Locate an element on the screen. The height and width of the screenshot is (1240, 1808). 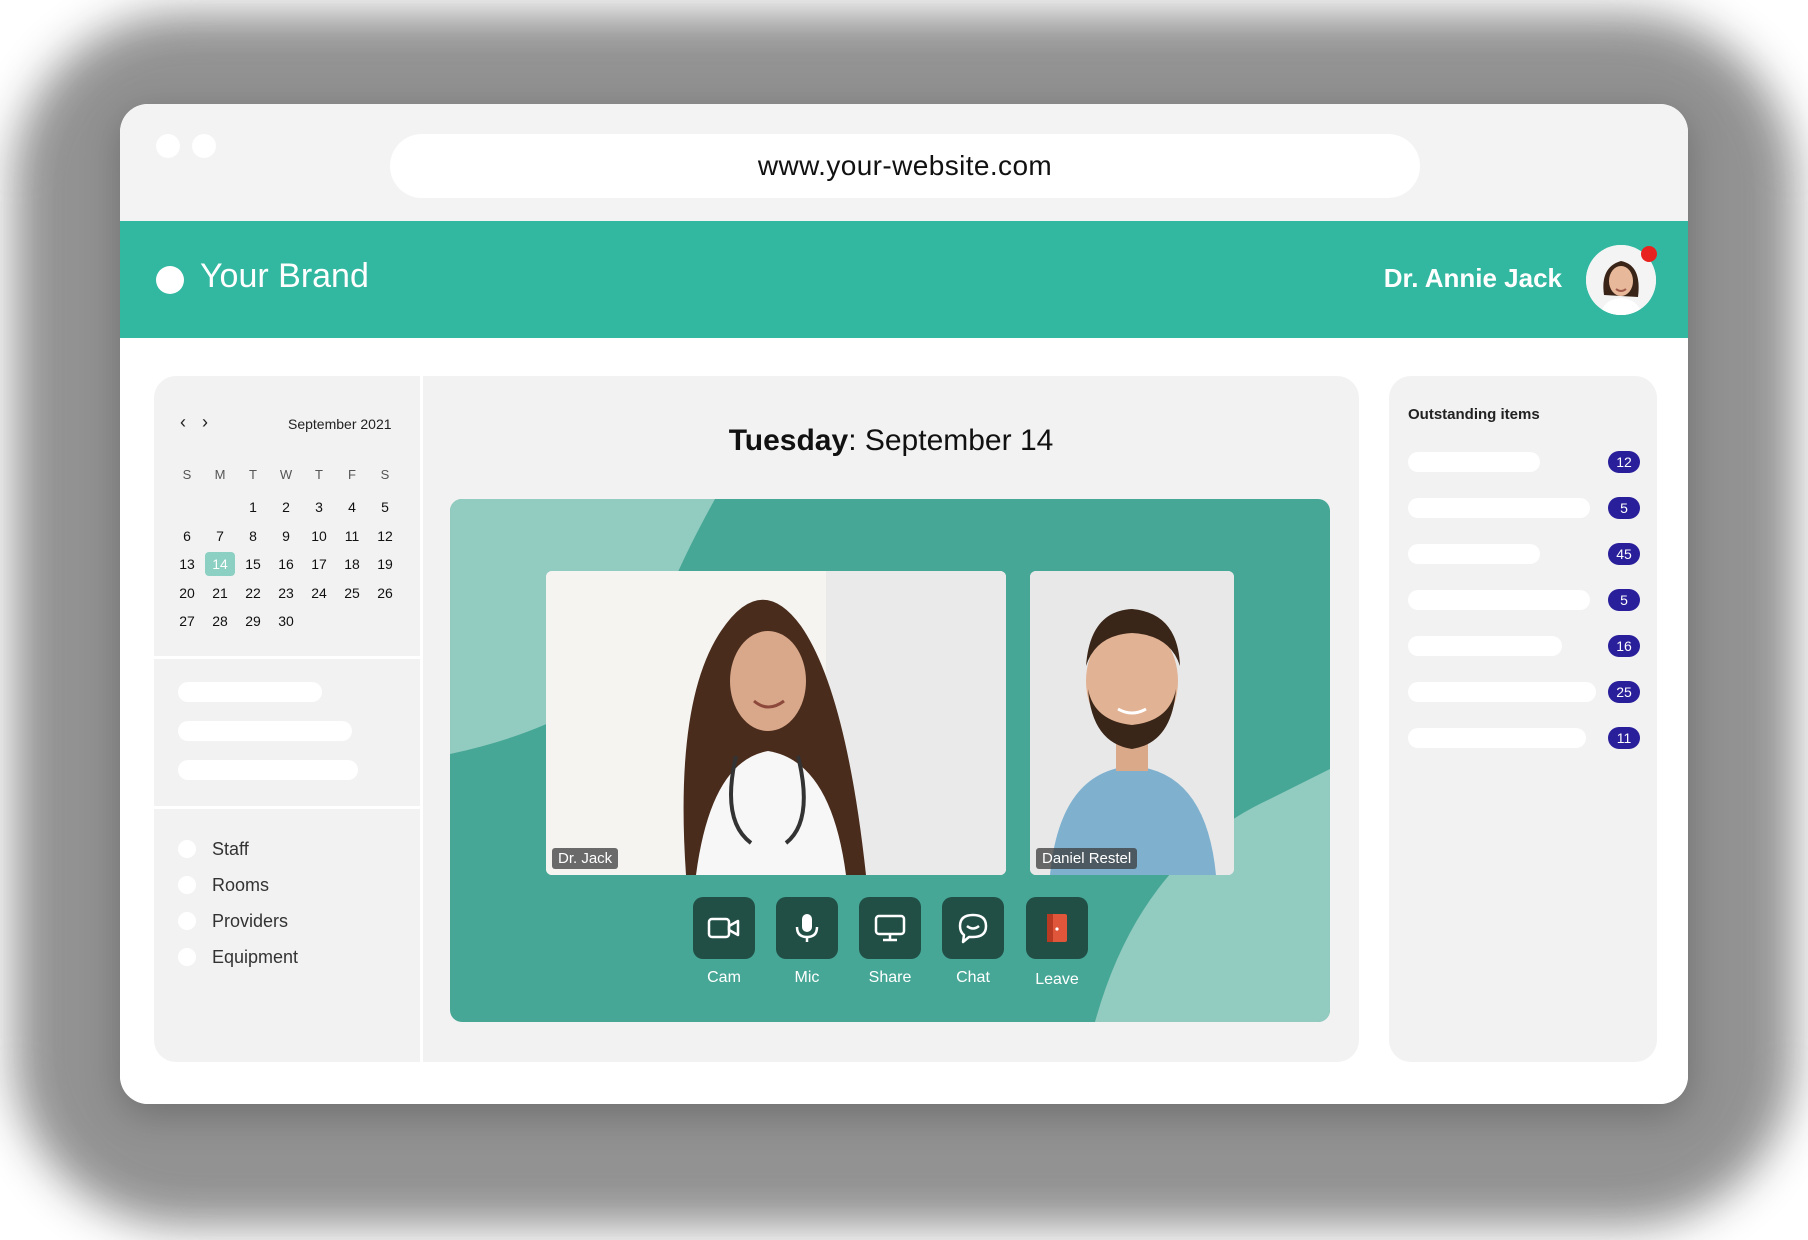
filter-rooms: Rooms is located at coordinates (223, 885).